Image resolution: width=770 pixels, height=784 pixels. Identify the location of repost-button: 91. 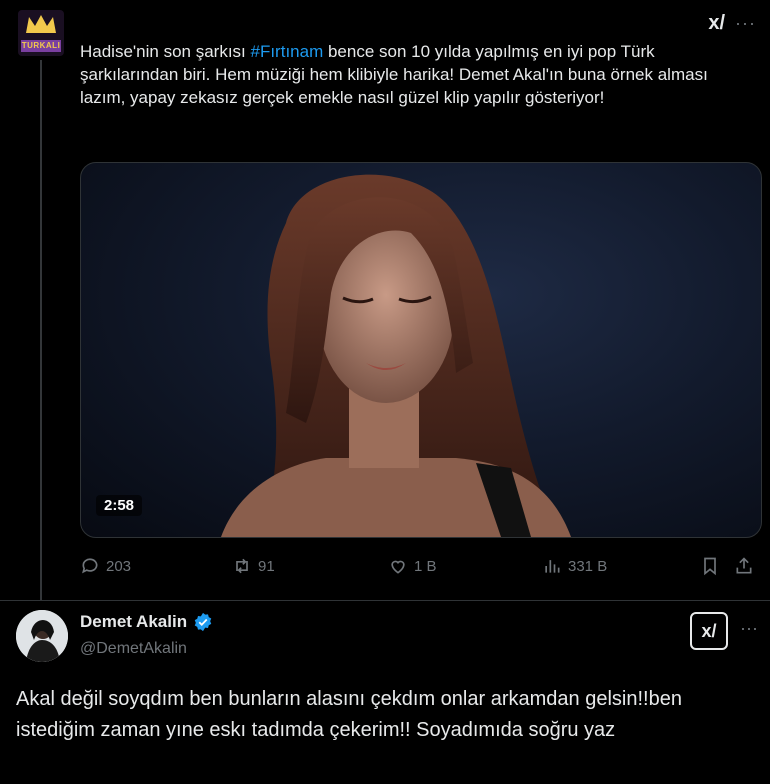
(253, 566).